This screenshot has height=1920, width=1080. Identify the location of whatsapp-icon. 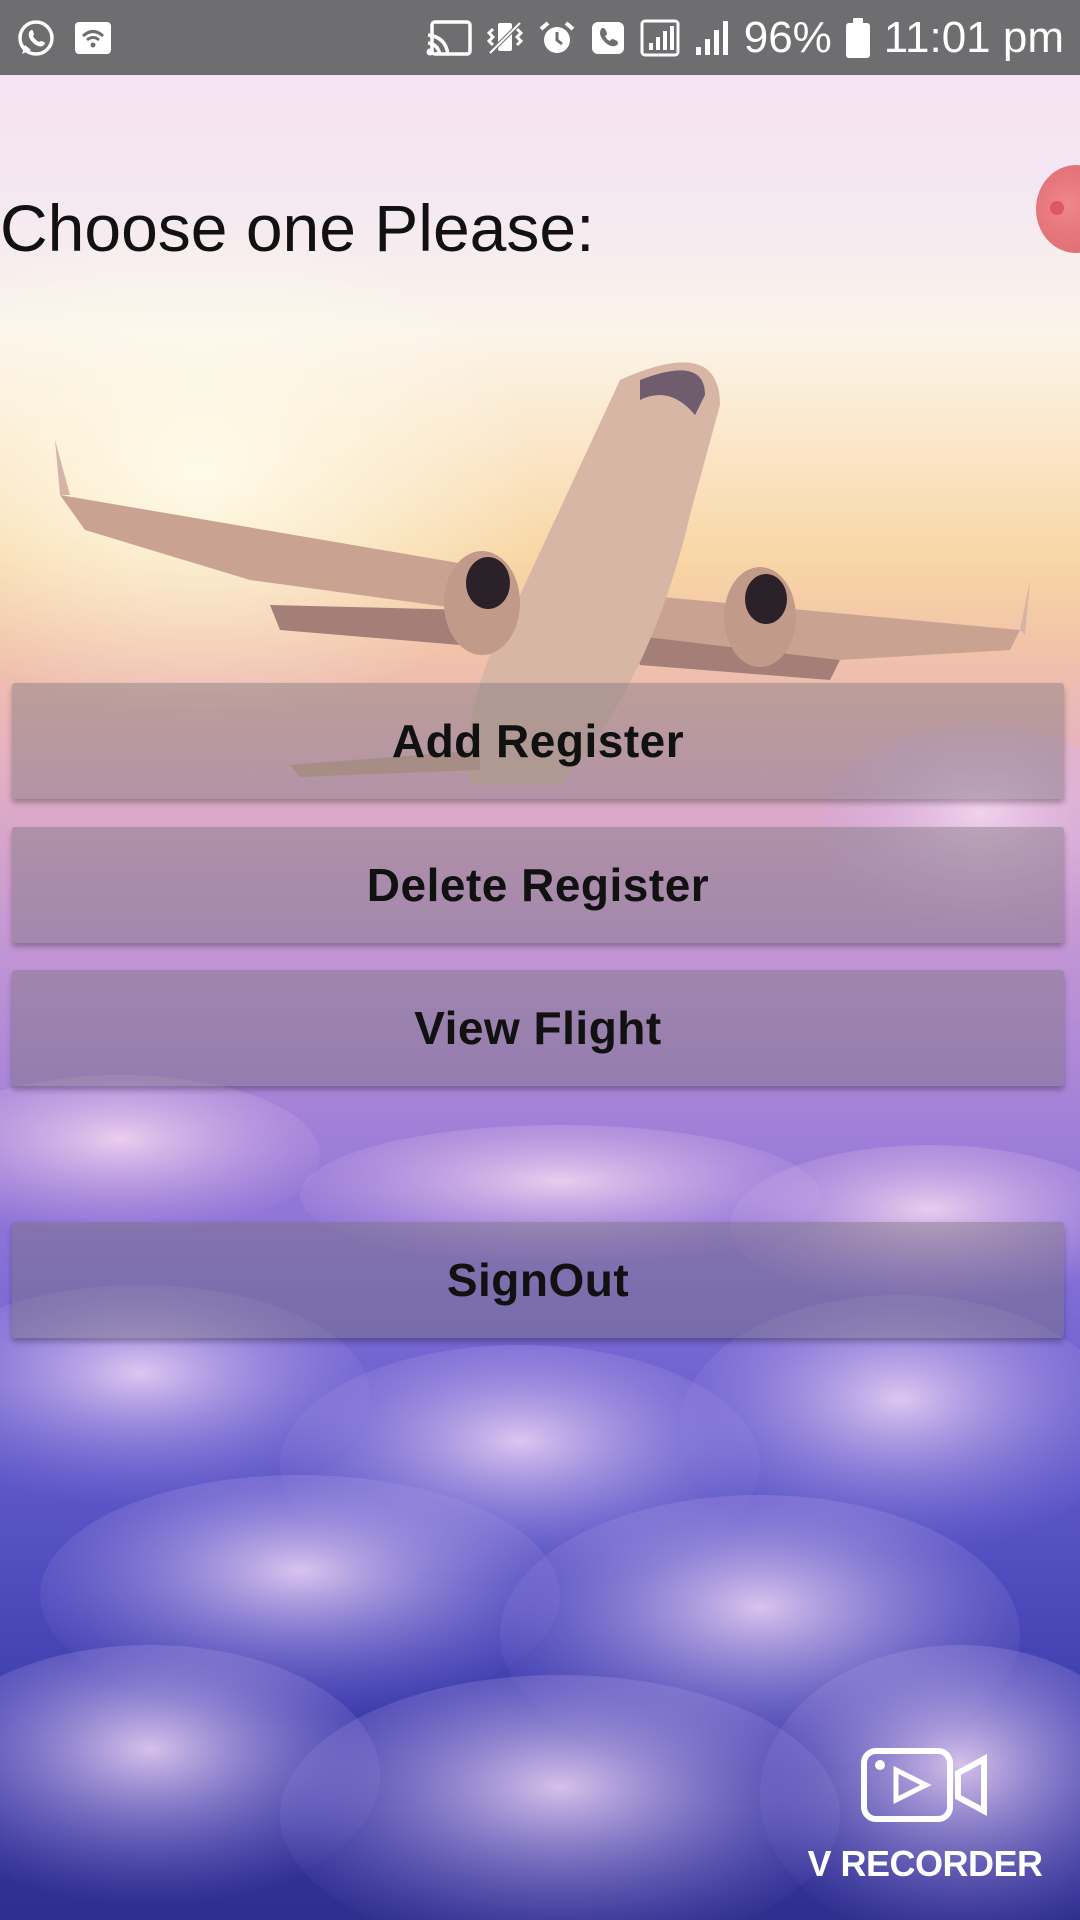
(36, 38).